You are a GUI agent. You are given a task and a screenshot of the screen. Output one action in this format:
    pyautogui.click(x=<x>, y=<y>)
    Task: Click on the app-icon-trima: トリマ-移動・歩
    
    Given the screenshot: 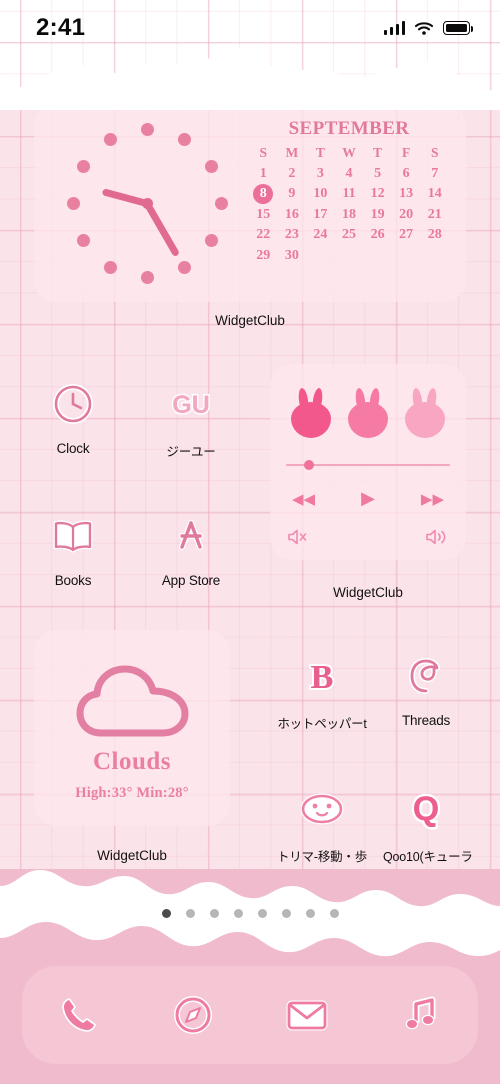 What is the action you would take?
    pyautogui.click(x=322, y=821)
    